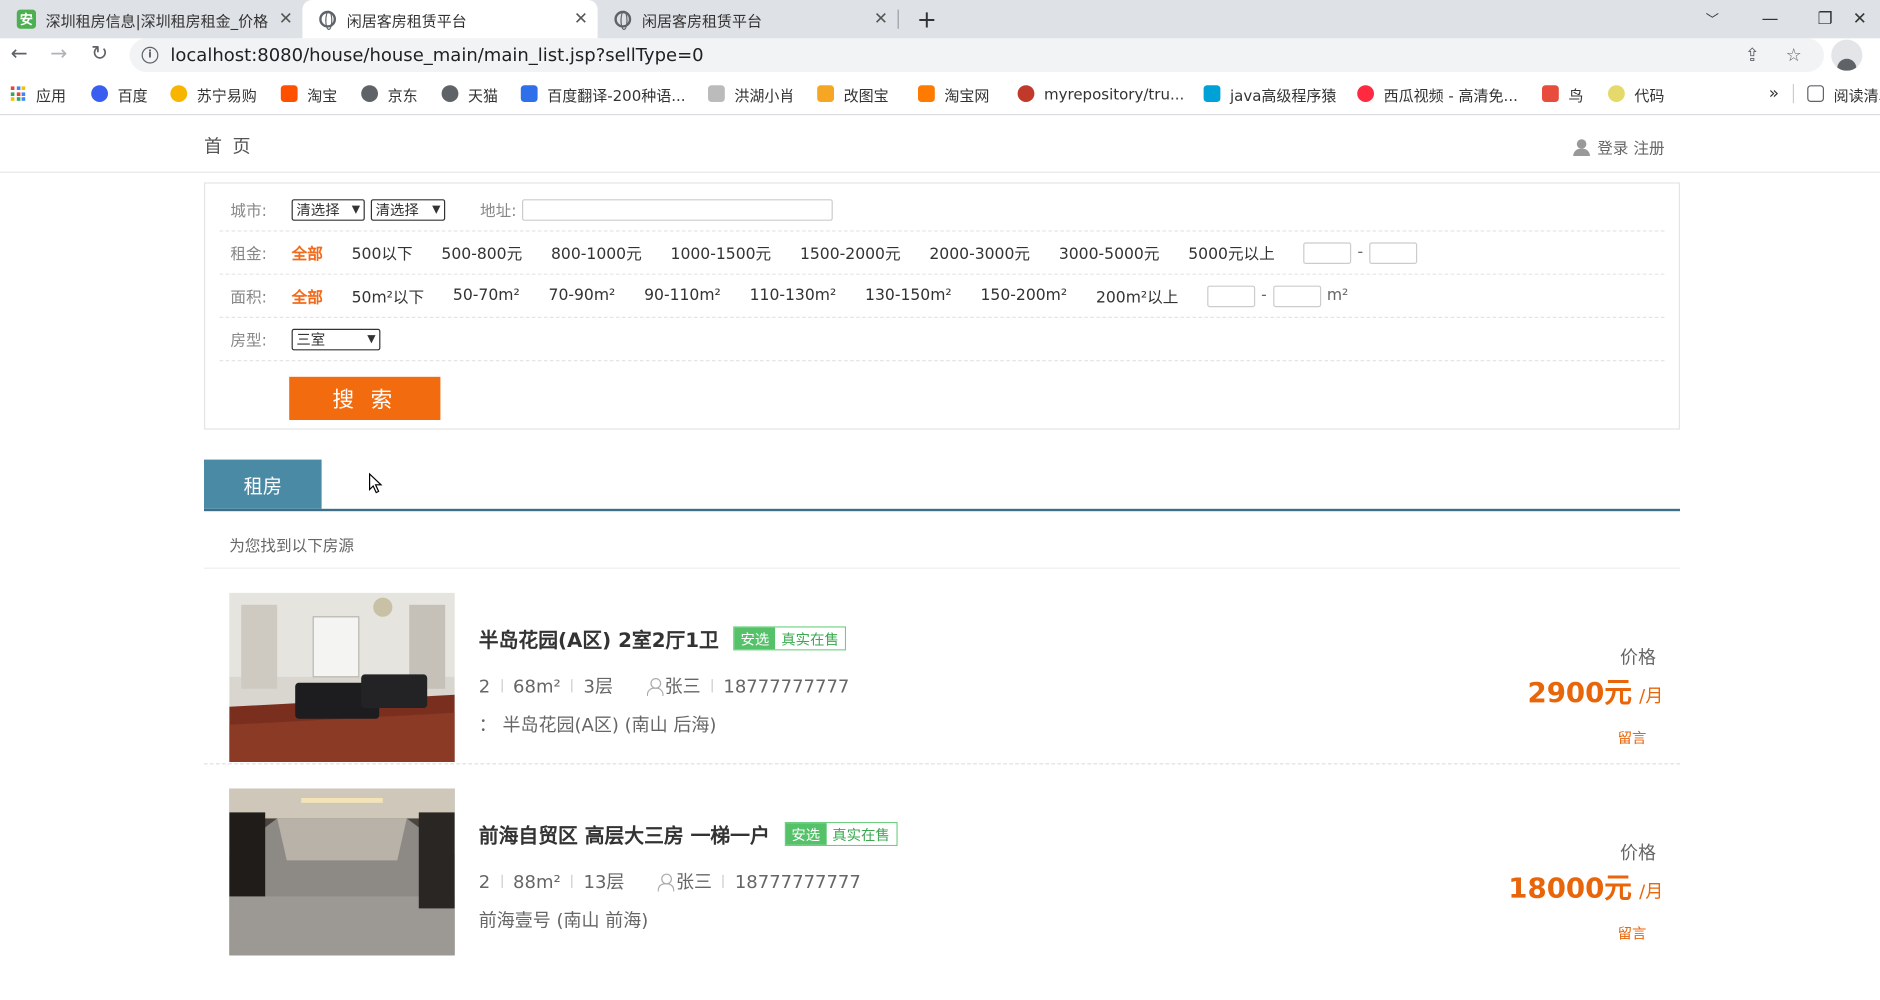  I want to click on listing-price: 18000元/月, so click(1585, 885).